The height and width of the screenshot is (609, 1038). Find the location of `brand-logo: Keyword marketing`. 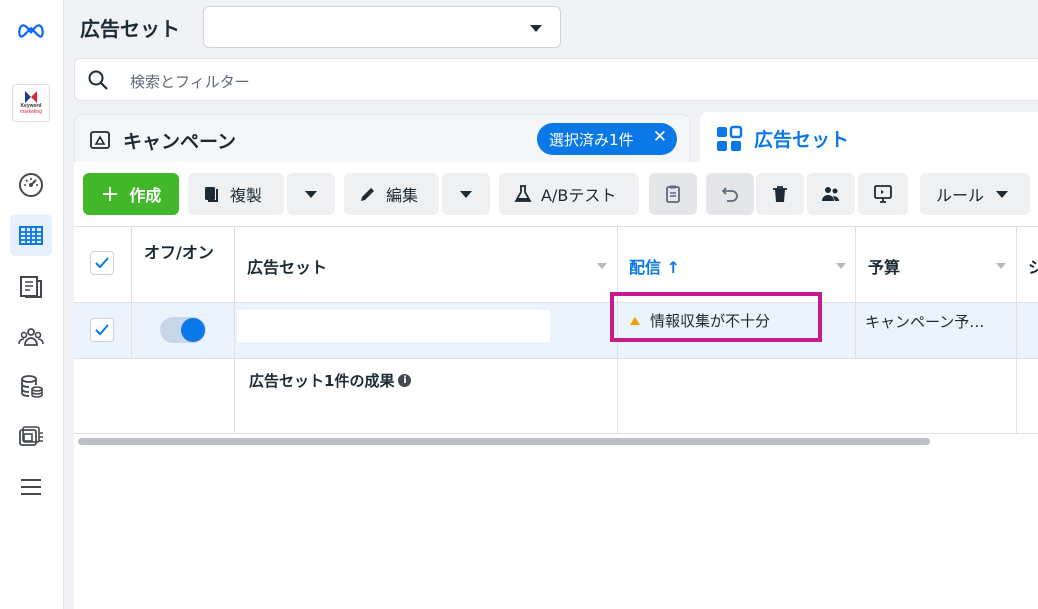

brand-logo: Keyword marketing is located at coordinates (31, 103).